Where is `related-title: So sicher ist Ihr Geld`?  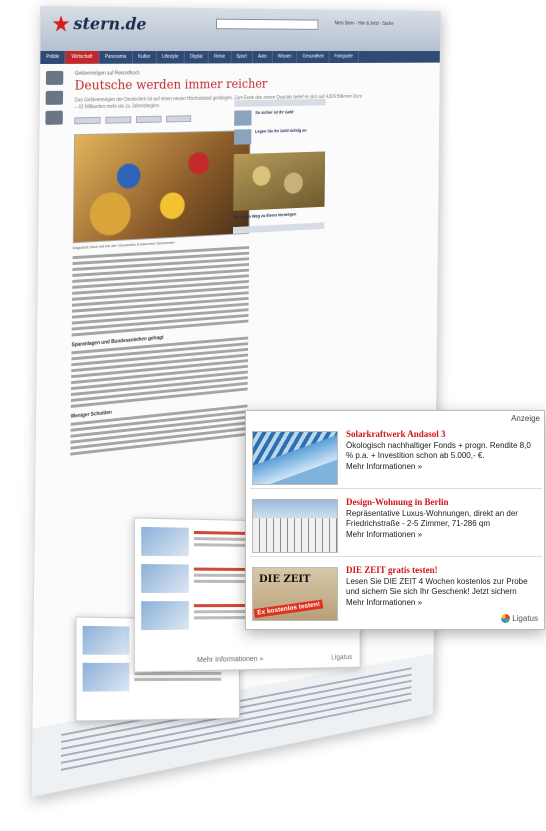 related-title: So sicher ist Ihr Geld is located at coordinates (274, 112).